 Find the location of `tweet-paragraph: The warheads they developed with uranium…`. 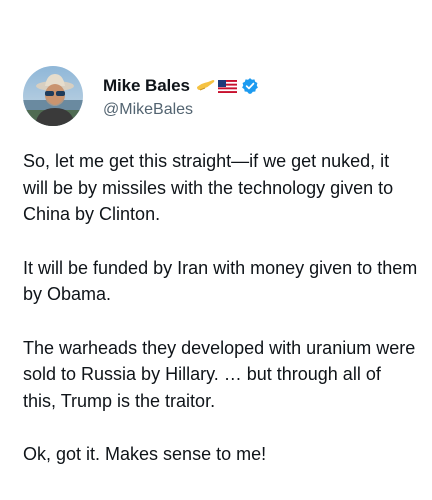

tweet-paragraph: The warheads they developed with uranium… is located at coordinates (219, 374).